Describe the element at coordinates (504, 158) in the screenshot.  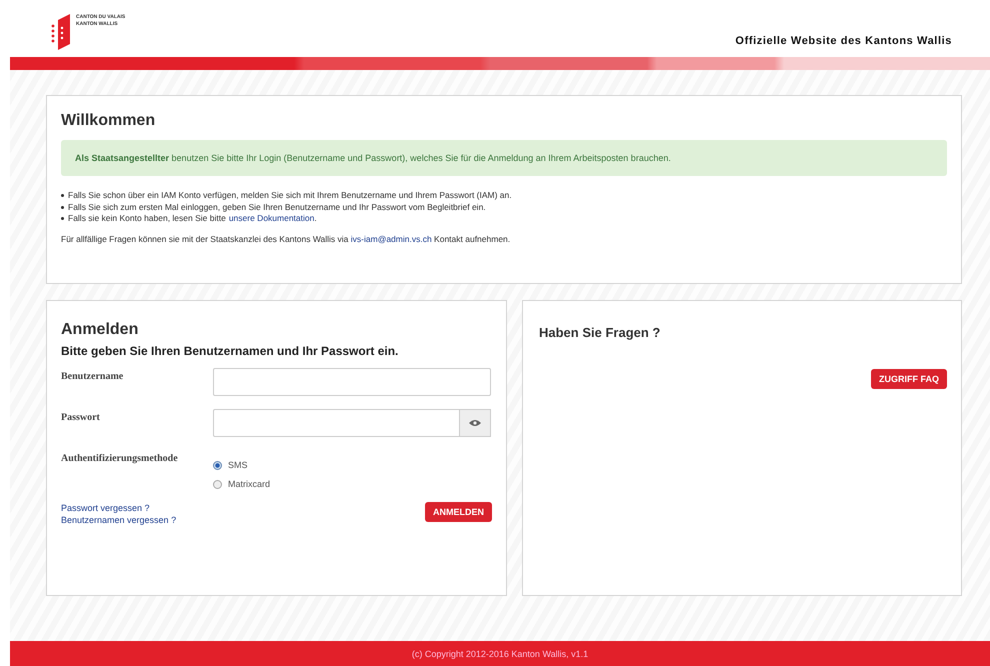
I see `notice-message: Als Staatsangestellter benutzen Sie bitte Ihr Login (Benutzername und Passwort), welches Sie für die Anmeldung an Ihrem Arbeitsposten brauchen.` at that location.